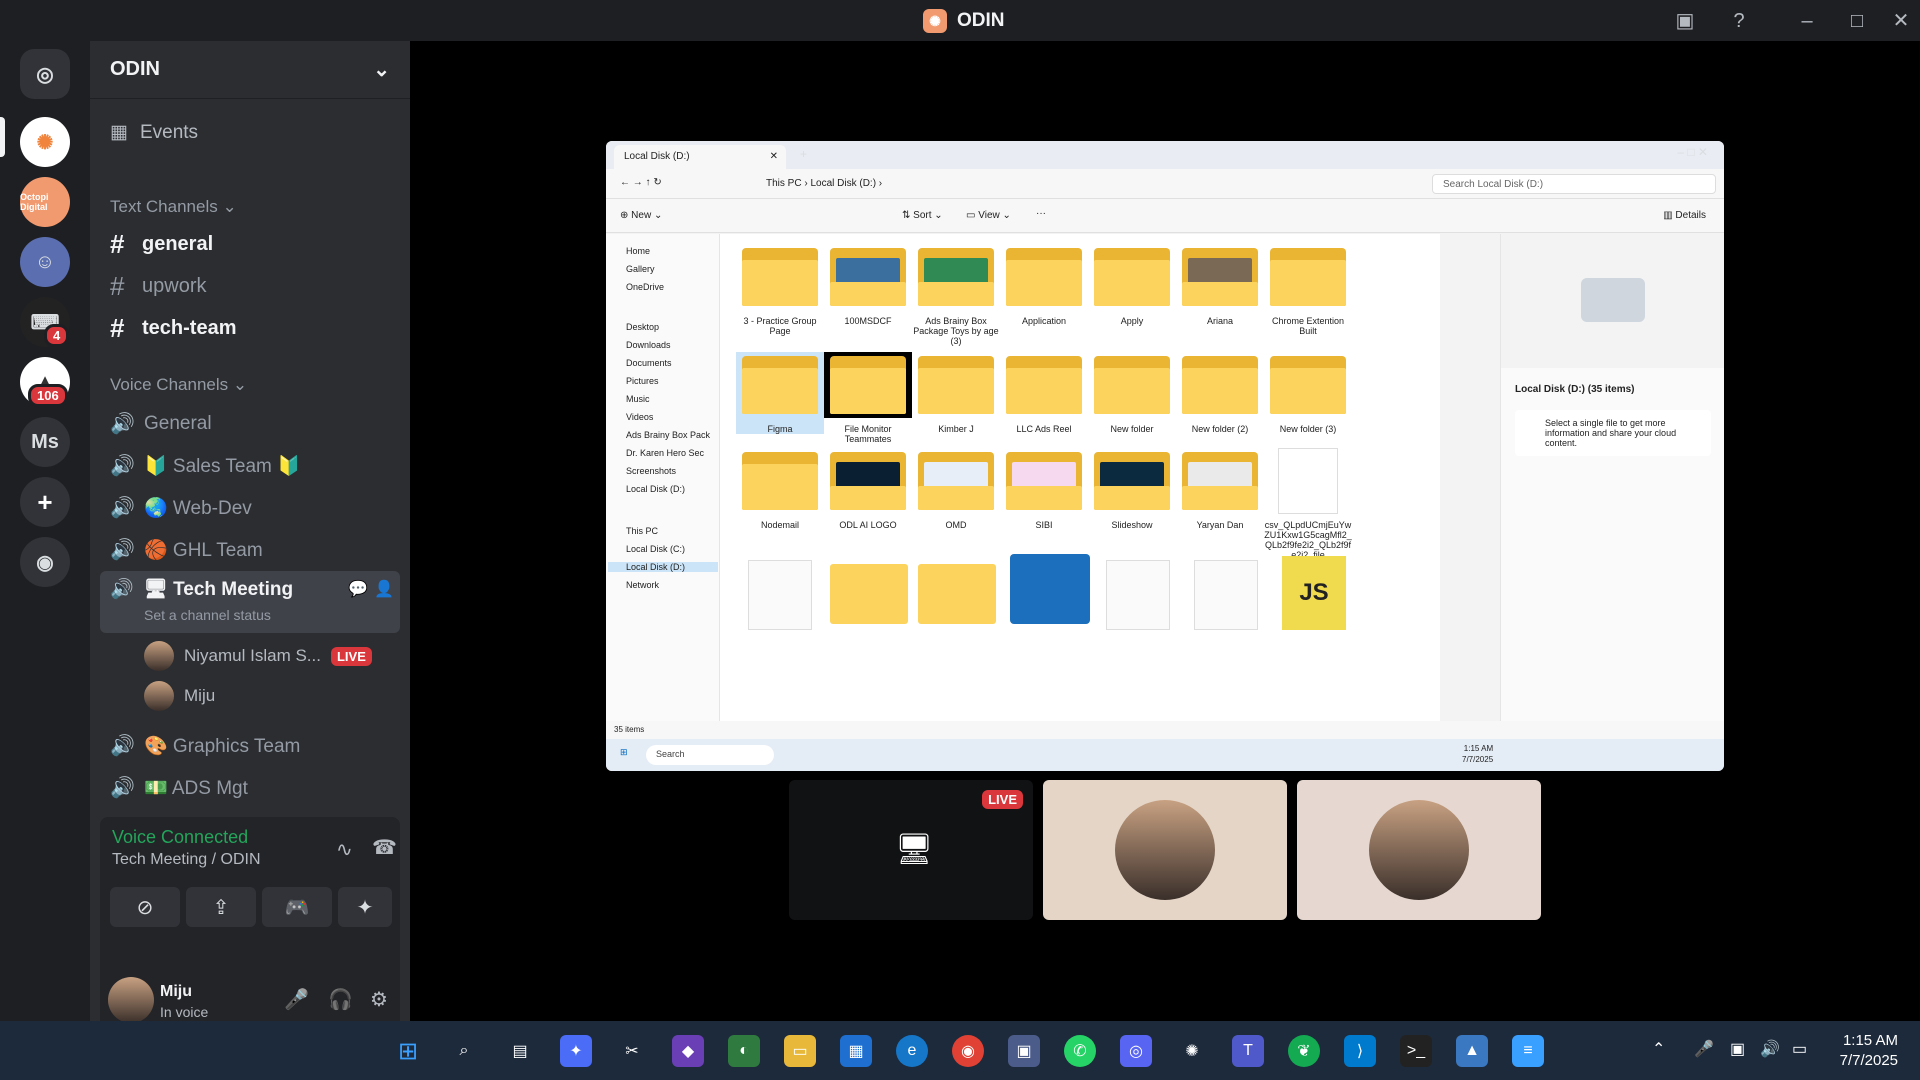  I want to click on folder-item: File Monitor Teammates, so click(868, 398).